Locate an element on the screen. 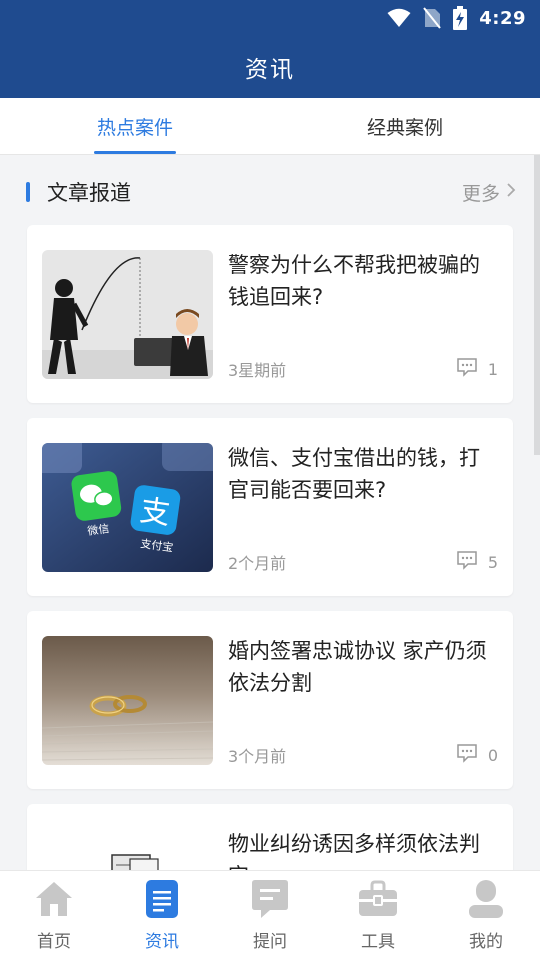 This screenshot has width=540, height=960. battery-charging-icon is located at coordinates (460, 18).